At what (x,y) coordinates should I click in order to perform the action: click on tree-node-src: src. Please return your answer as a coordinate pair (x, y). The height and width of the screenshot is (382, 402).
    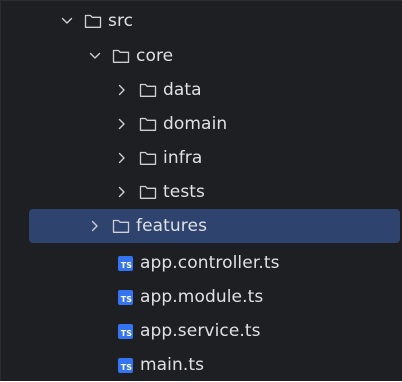
    Looking at the image, I should click on (201, 21).